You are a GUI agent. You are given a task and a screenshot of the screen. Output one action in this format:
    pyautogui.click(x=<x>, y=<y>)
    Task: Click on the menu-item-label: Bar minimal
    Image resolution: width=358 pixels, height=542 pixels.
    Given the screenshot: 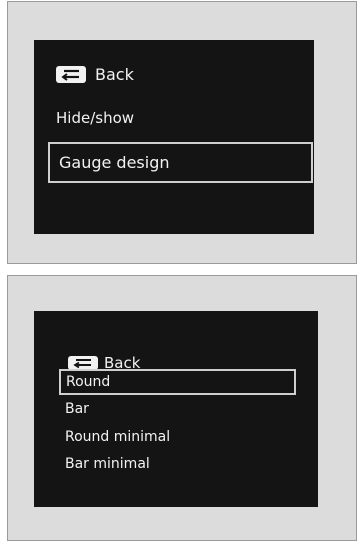 What is the action you would take?
    pyautogui.click(x=107, y=464)
    